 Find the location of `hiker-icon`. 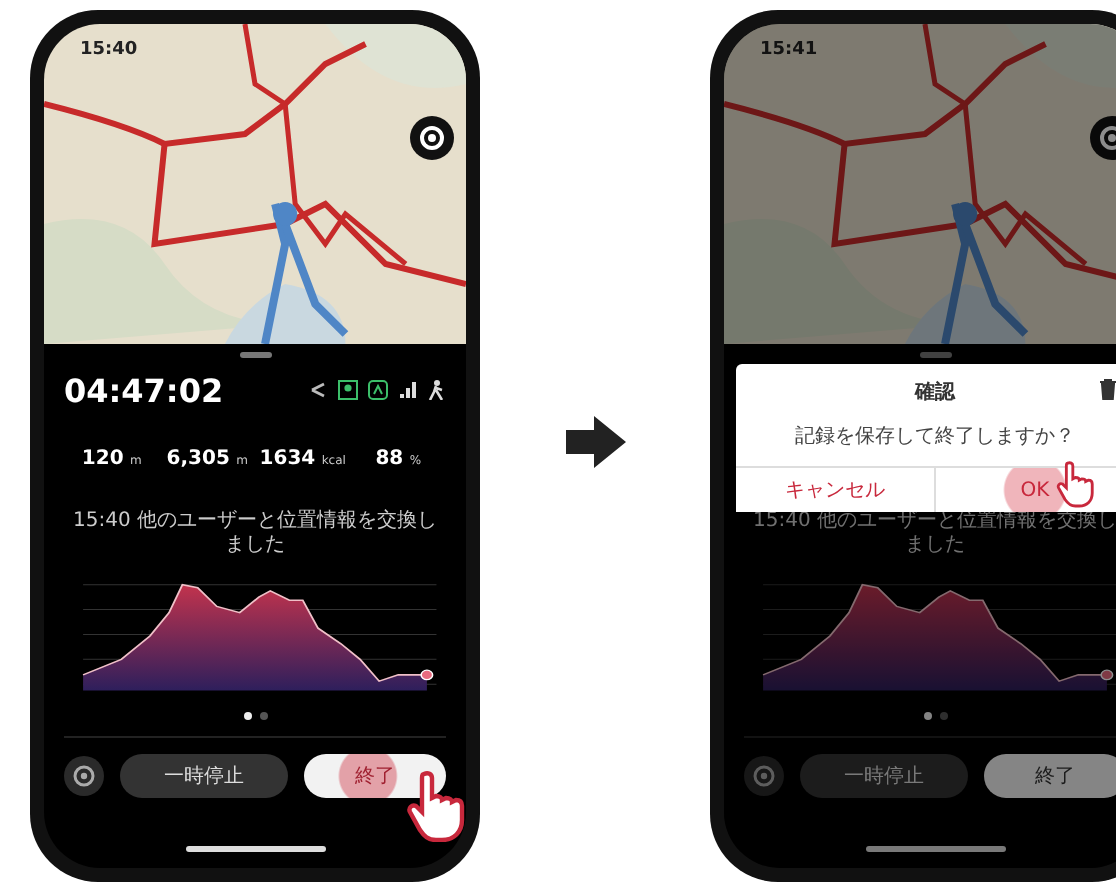

hiker-icon is located at coordinates (437, 390).